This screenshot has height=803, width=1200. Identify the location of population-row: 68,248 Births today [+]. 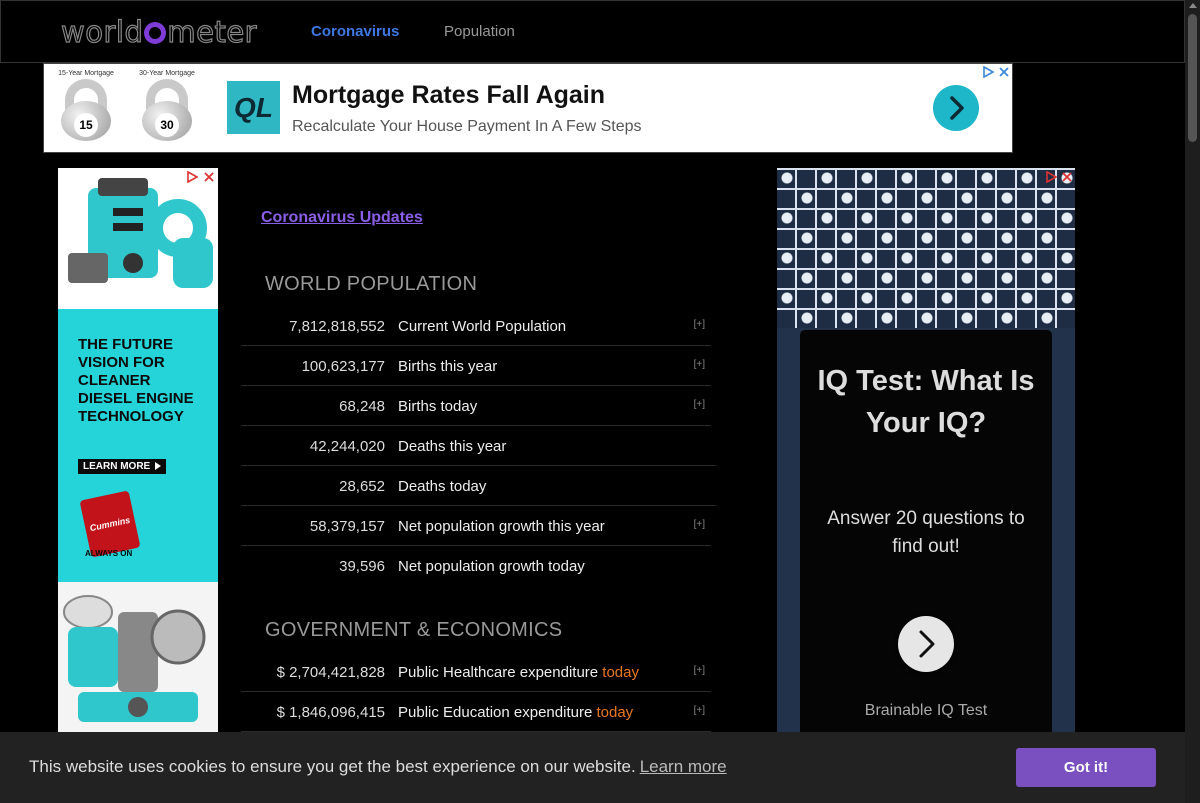
(476, 406).